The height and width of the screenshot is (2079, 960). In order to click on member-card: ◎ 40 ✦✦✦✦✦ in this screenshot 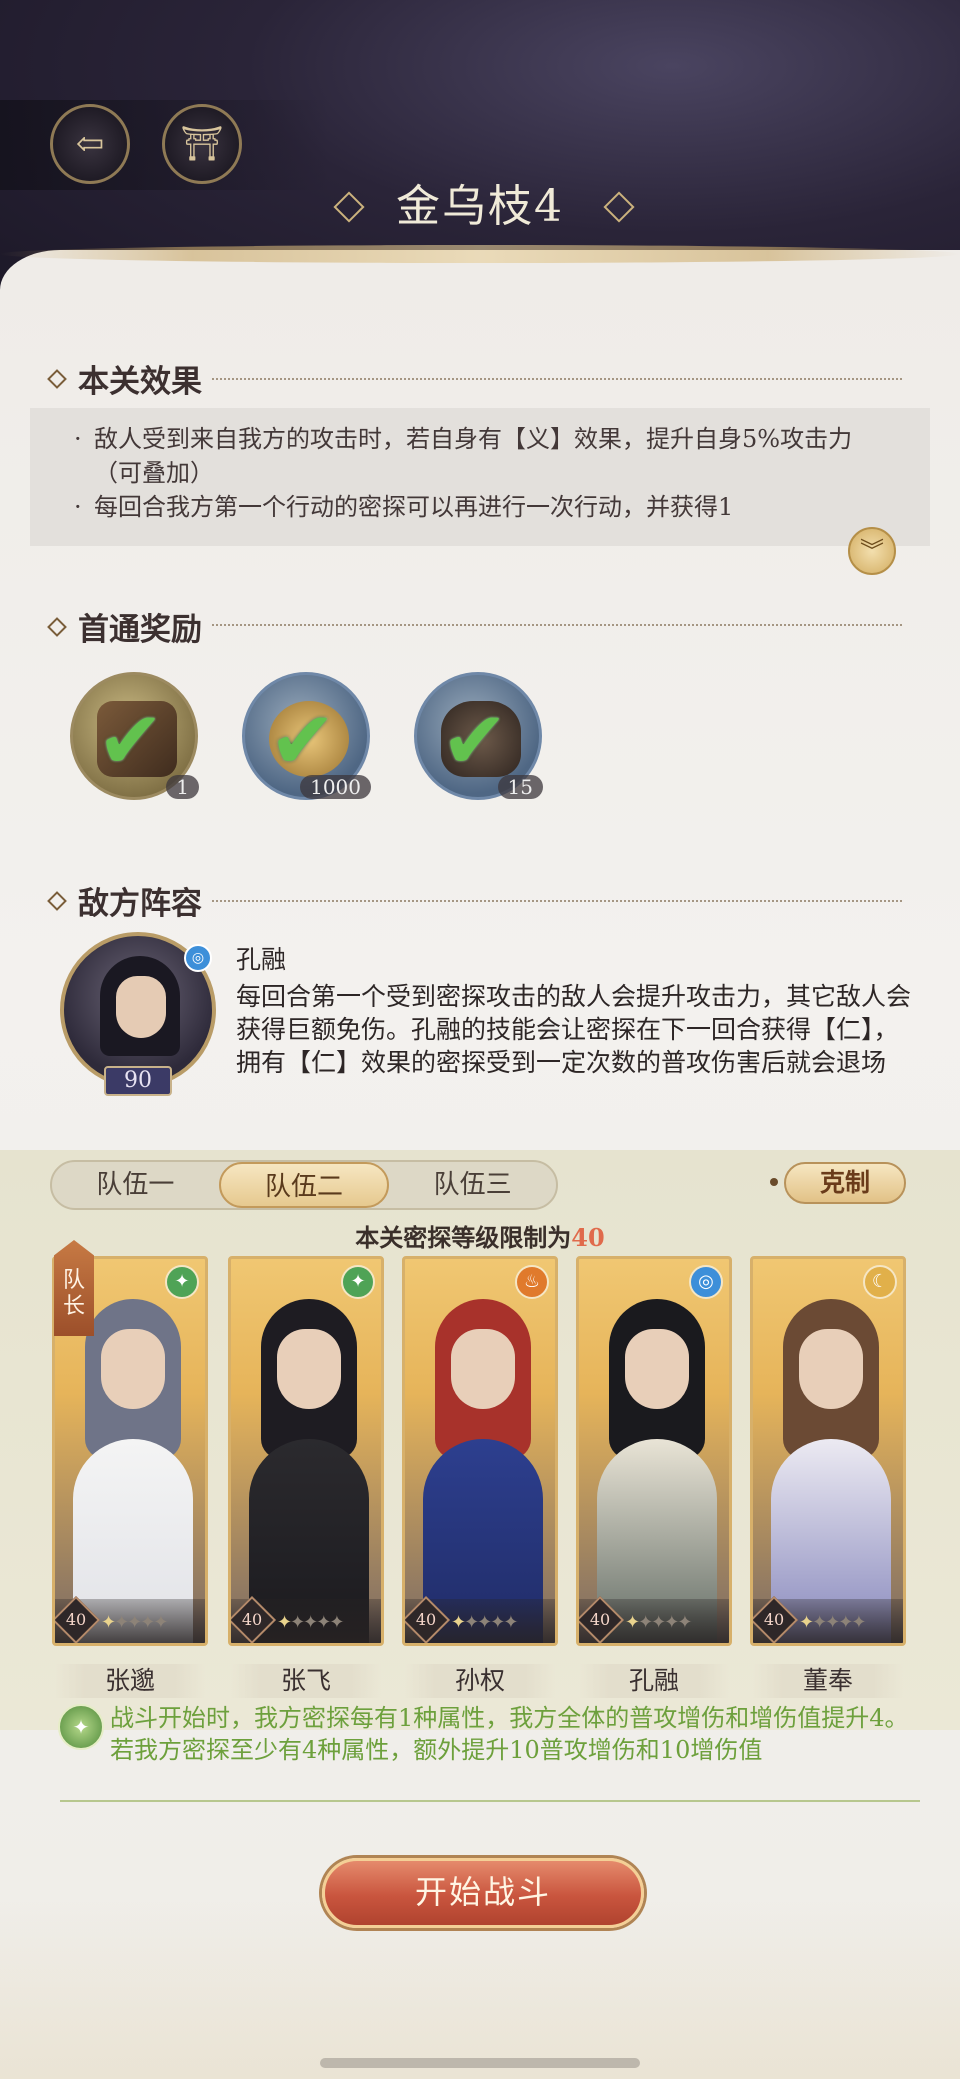, I will do `click(654, 1451)`.